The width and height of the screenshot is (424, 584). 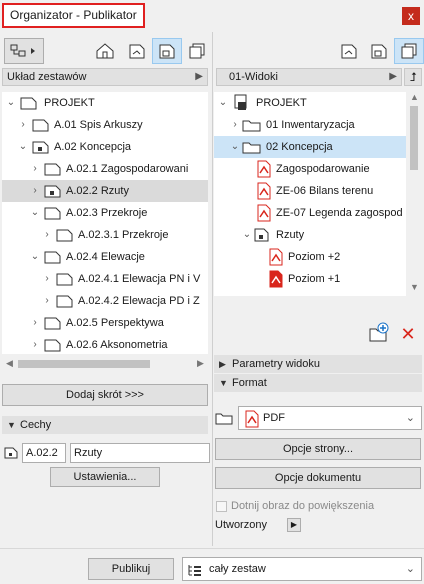 What do you see at coordinates (140, 453) in the screenshot?
I see `name-field: Rzuty` at bounding box center [140, 453].